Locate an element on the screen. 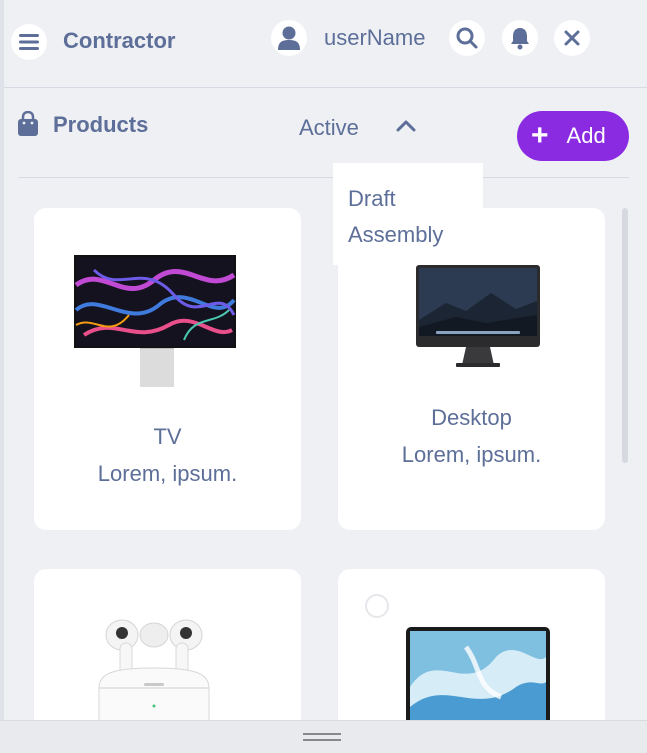 The height and width of the screenshot is (753, 647). hamburger-menu-button is located at coordinates (29, 42).